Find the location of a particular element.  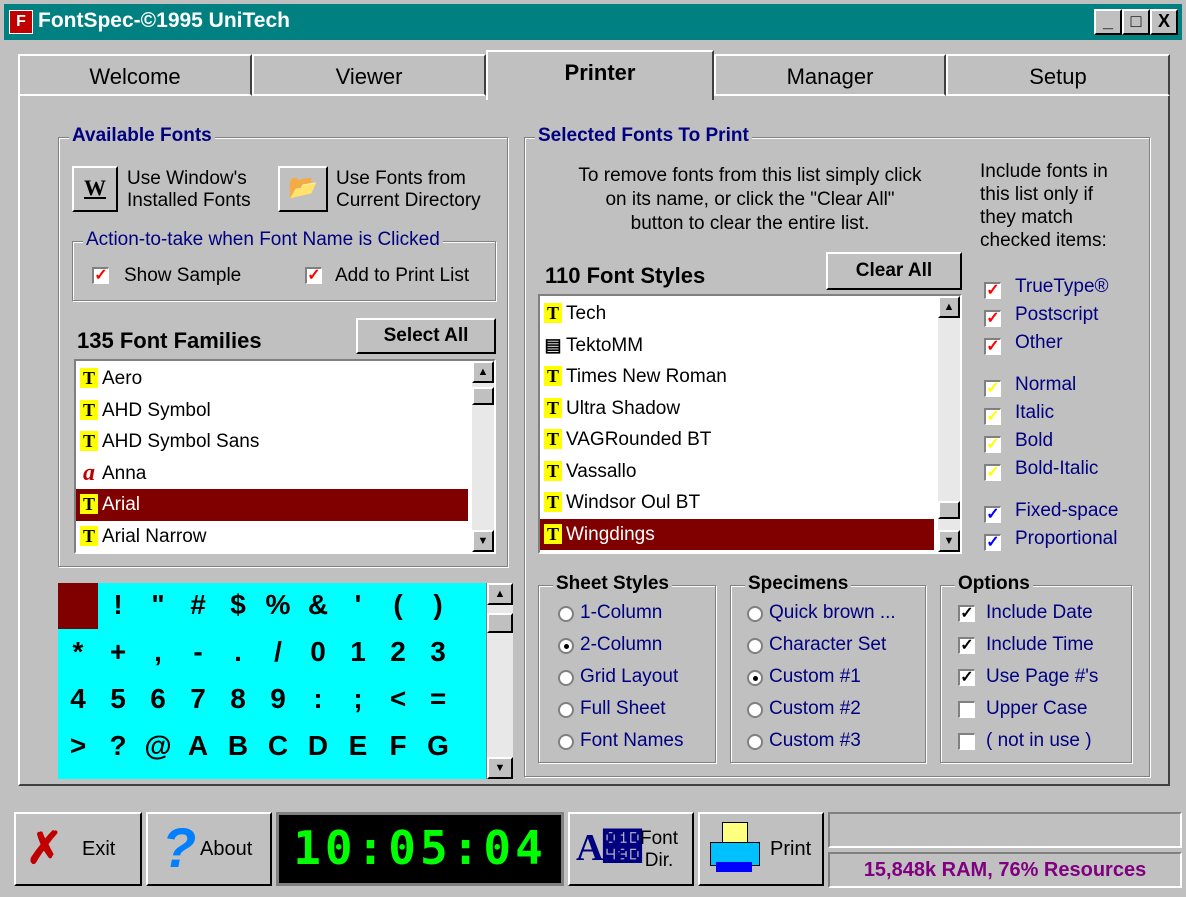

scroll-thumb is located at coordinates (483, 396).